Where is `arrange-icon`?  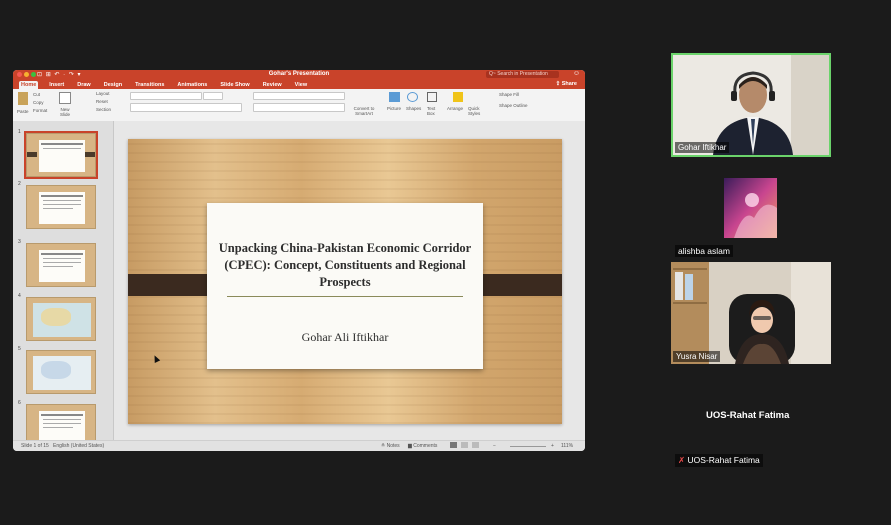 arrange-icon is located at coordinates (458, 97).